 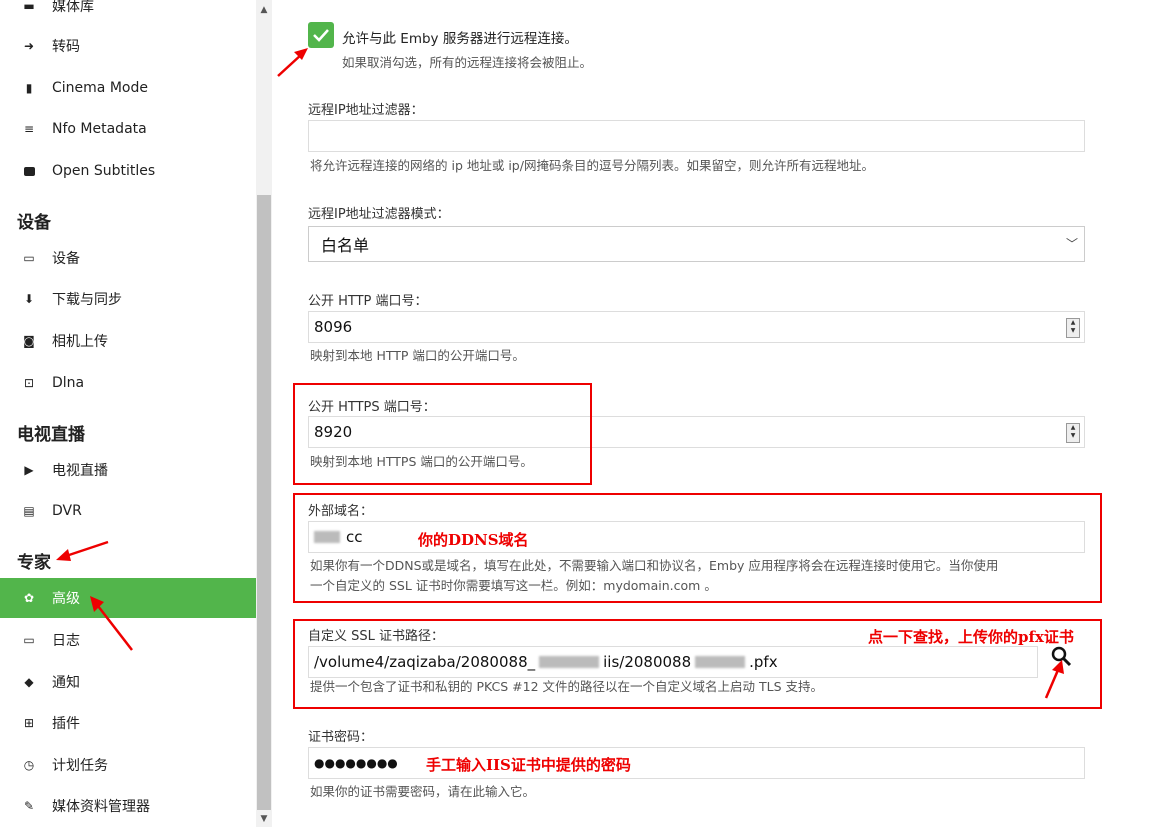 I want to click on sidebar-item-label: 高级, so click(x=66, y=599).